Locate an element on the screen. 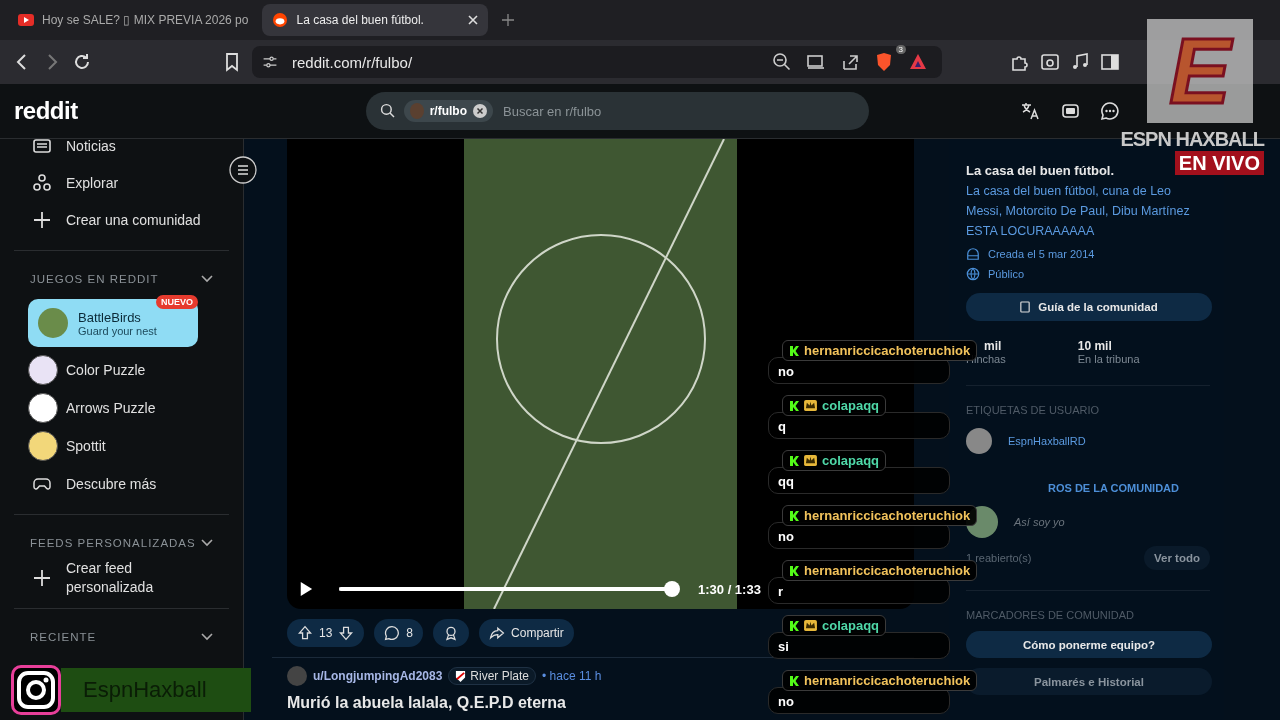  community-description: La casa del buen fútbol, cuna de Leo Messi, Motorcito De Paul, Dibu Martínez ESTA LOCURAAAAAA is located at coordinates (1078, 211).